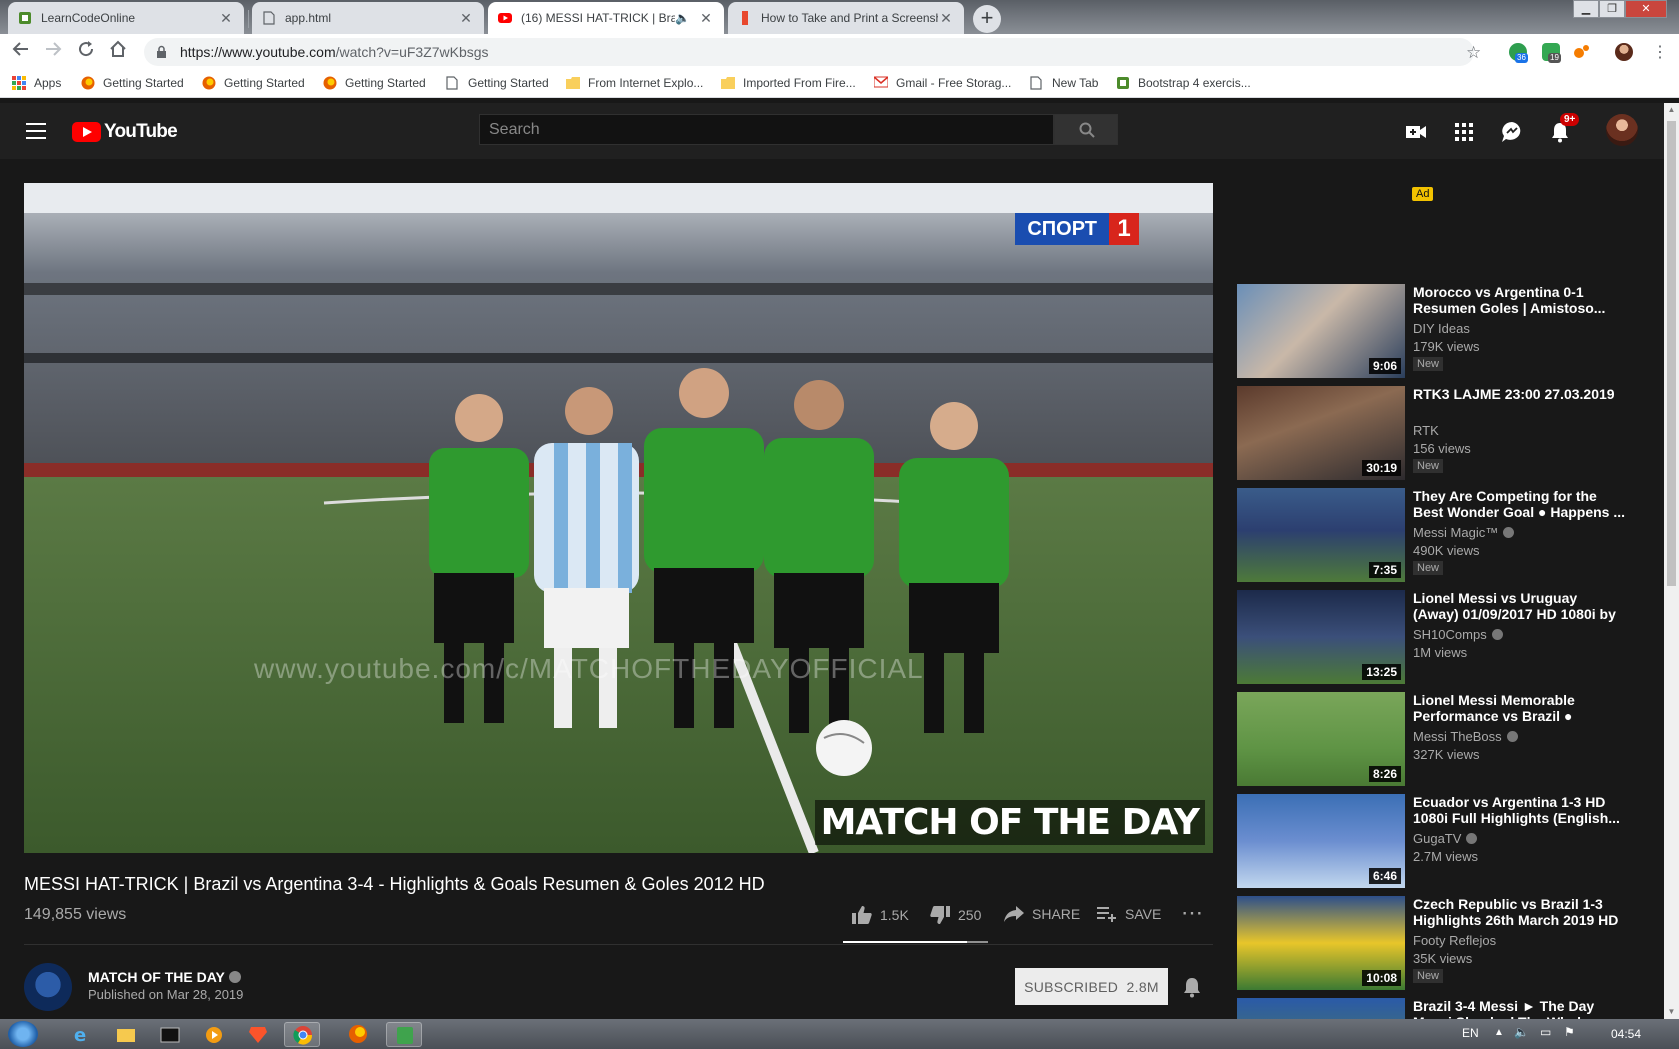 This screenshot has width=1679, height=1049. Describe the element at coordinates (1521, 1032) in the screenshot. I see `volume-icon: 🔈` at that location.